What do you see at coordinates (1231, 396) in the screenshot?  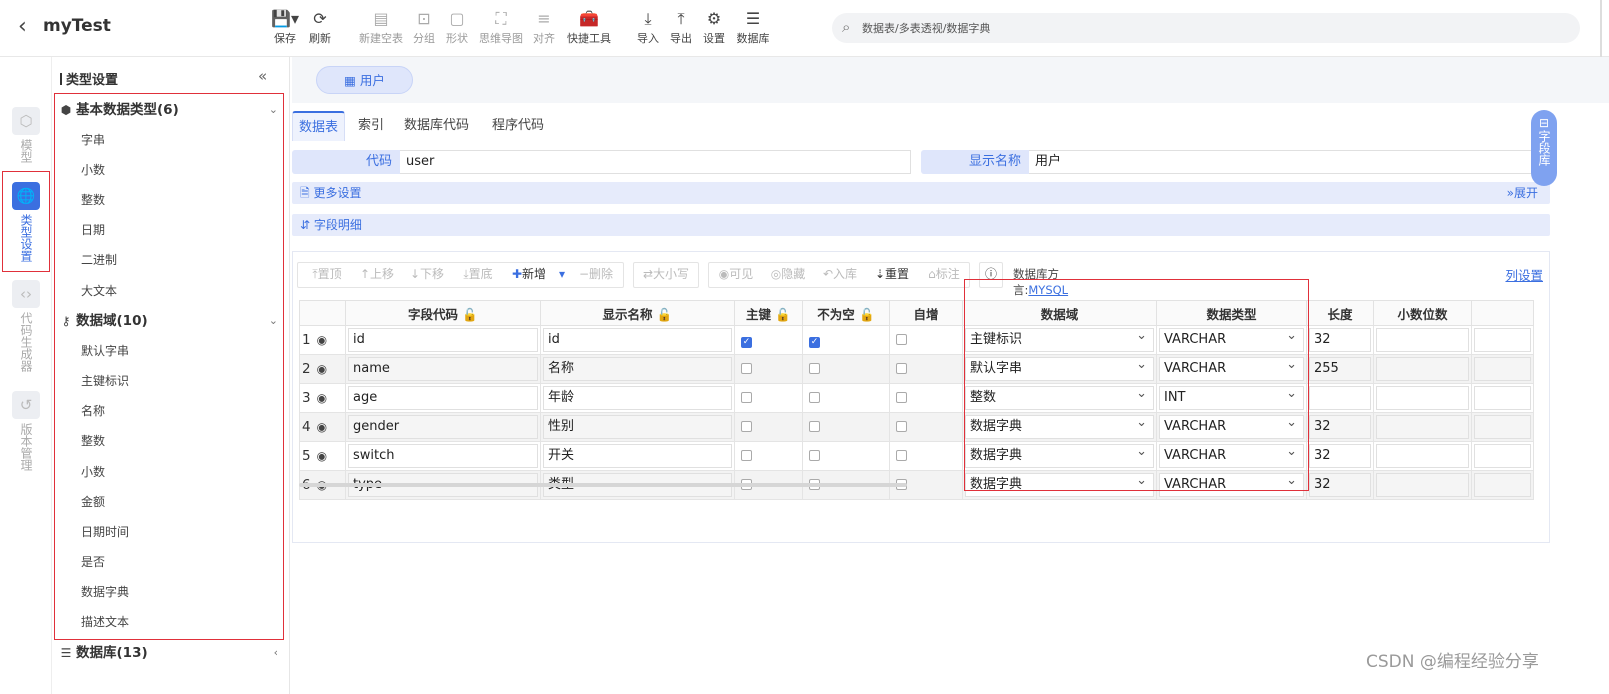 I see `data-type-select: INT` at bounding box center [1231, 396].